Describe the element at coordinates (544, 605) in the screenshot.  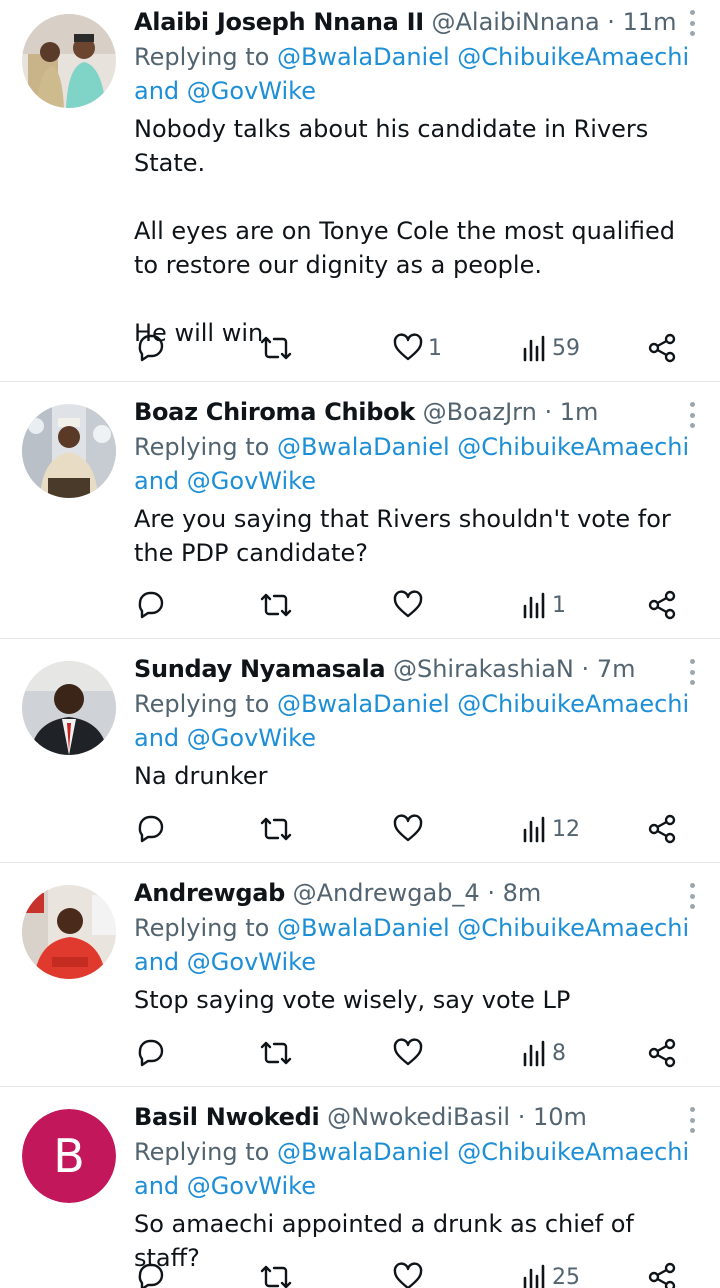
I see `views-button: 1` at that location.